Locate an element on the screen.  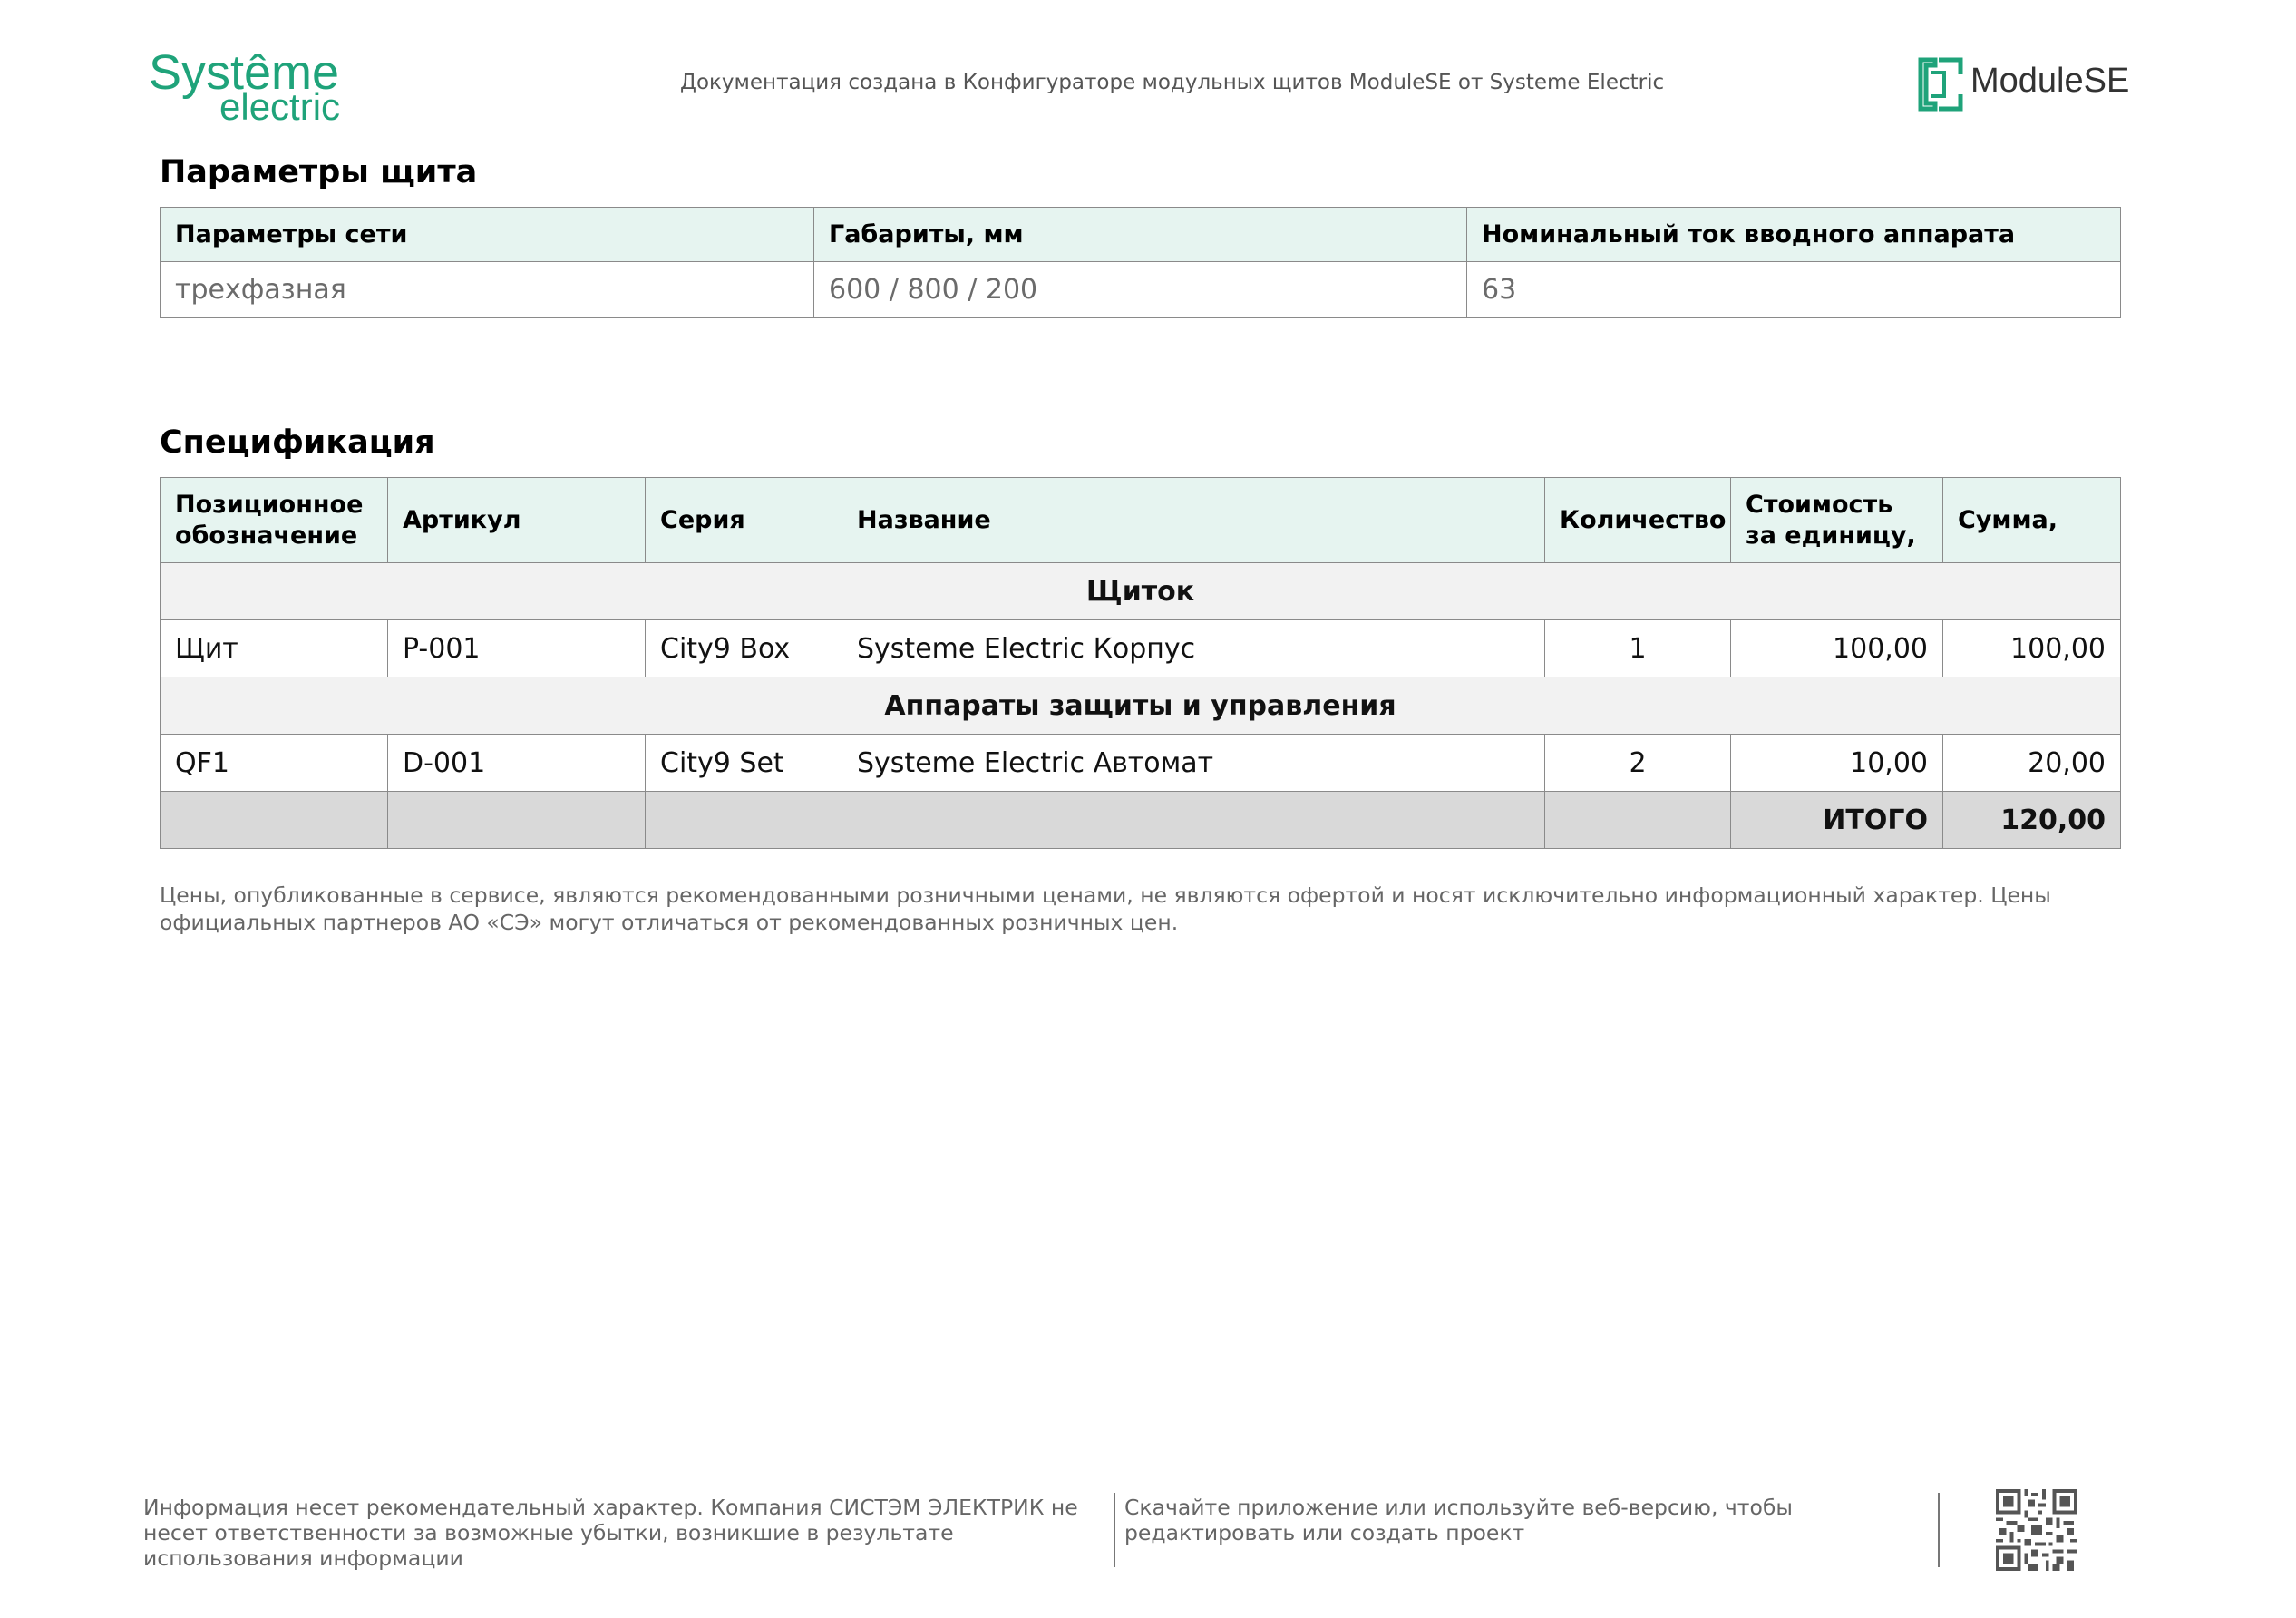
params-value-dimensions: 600 / 800 / 200 is located at coordinates (1140, 289).